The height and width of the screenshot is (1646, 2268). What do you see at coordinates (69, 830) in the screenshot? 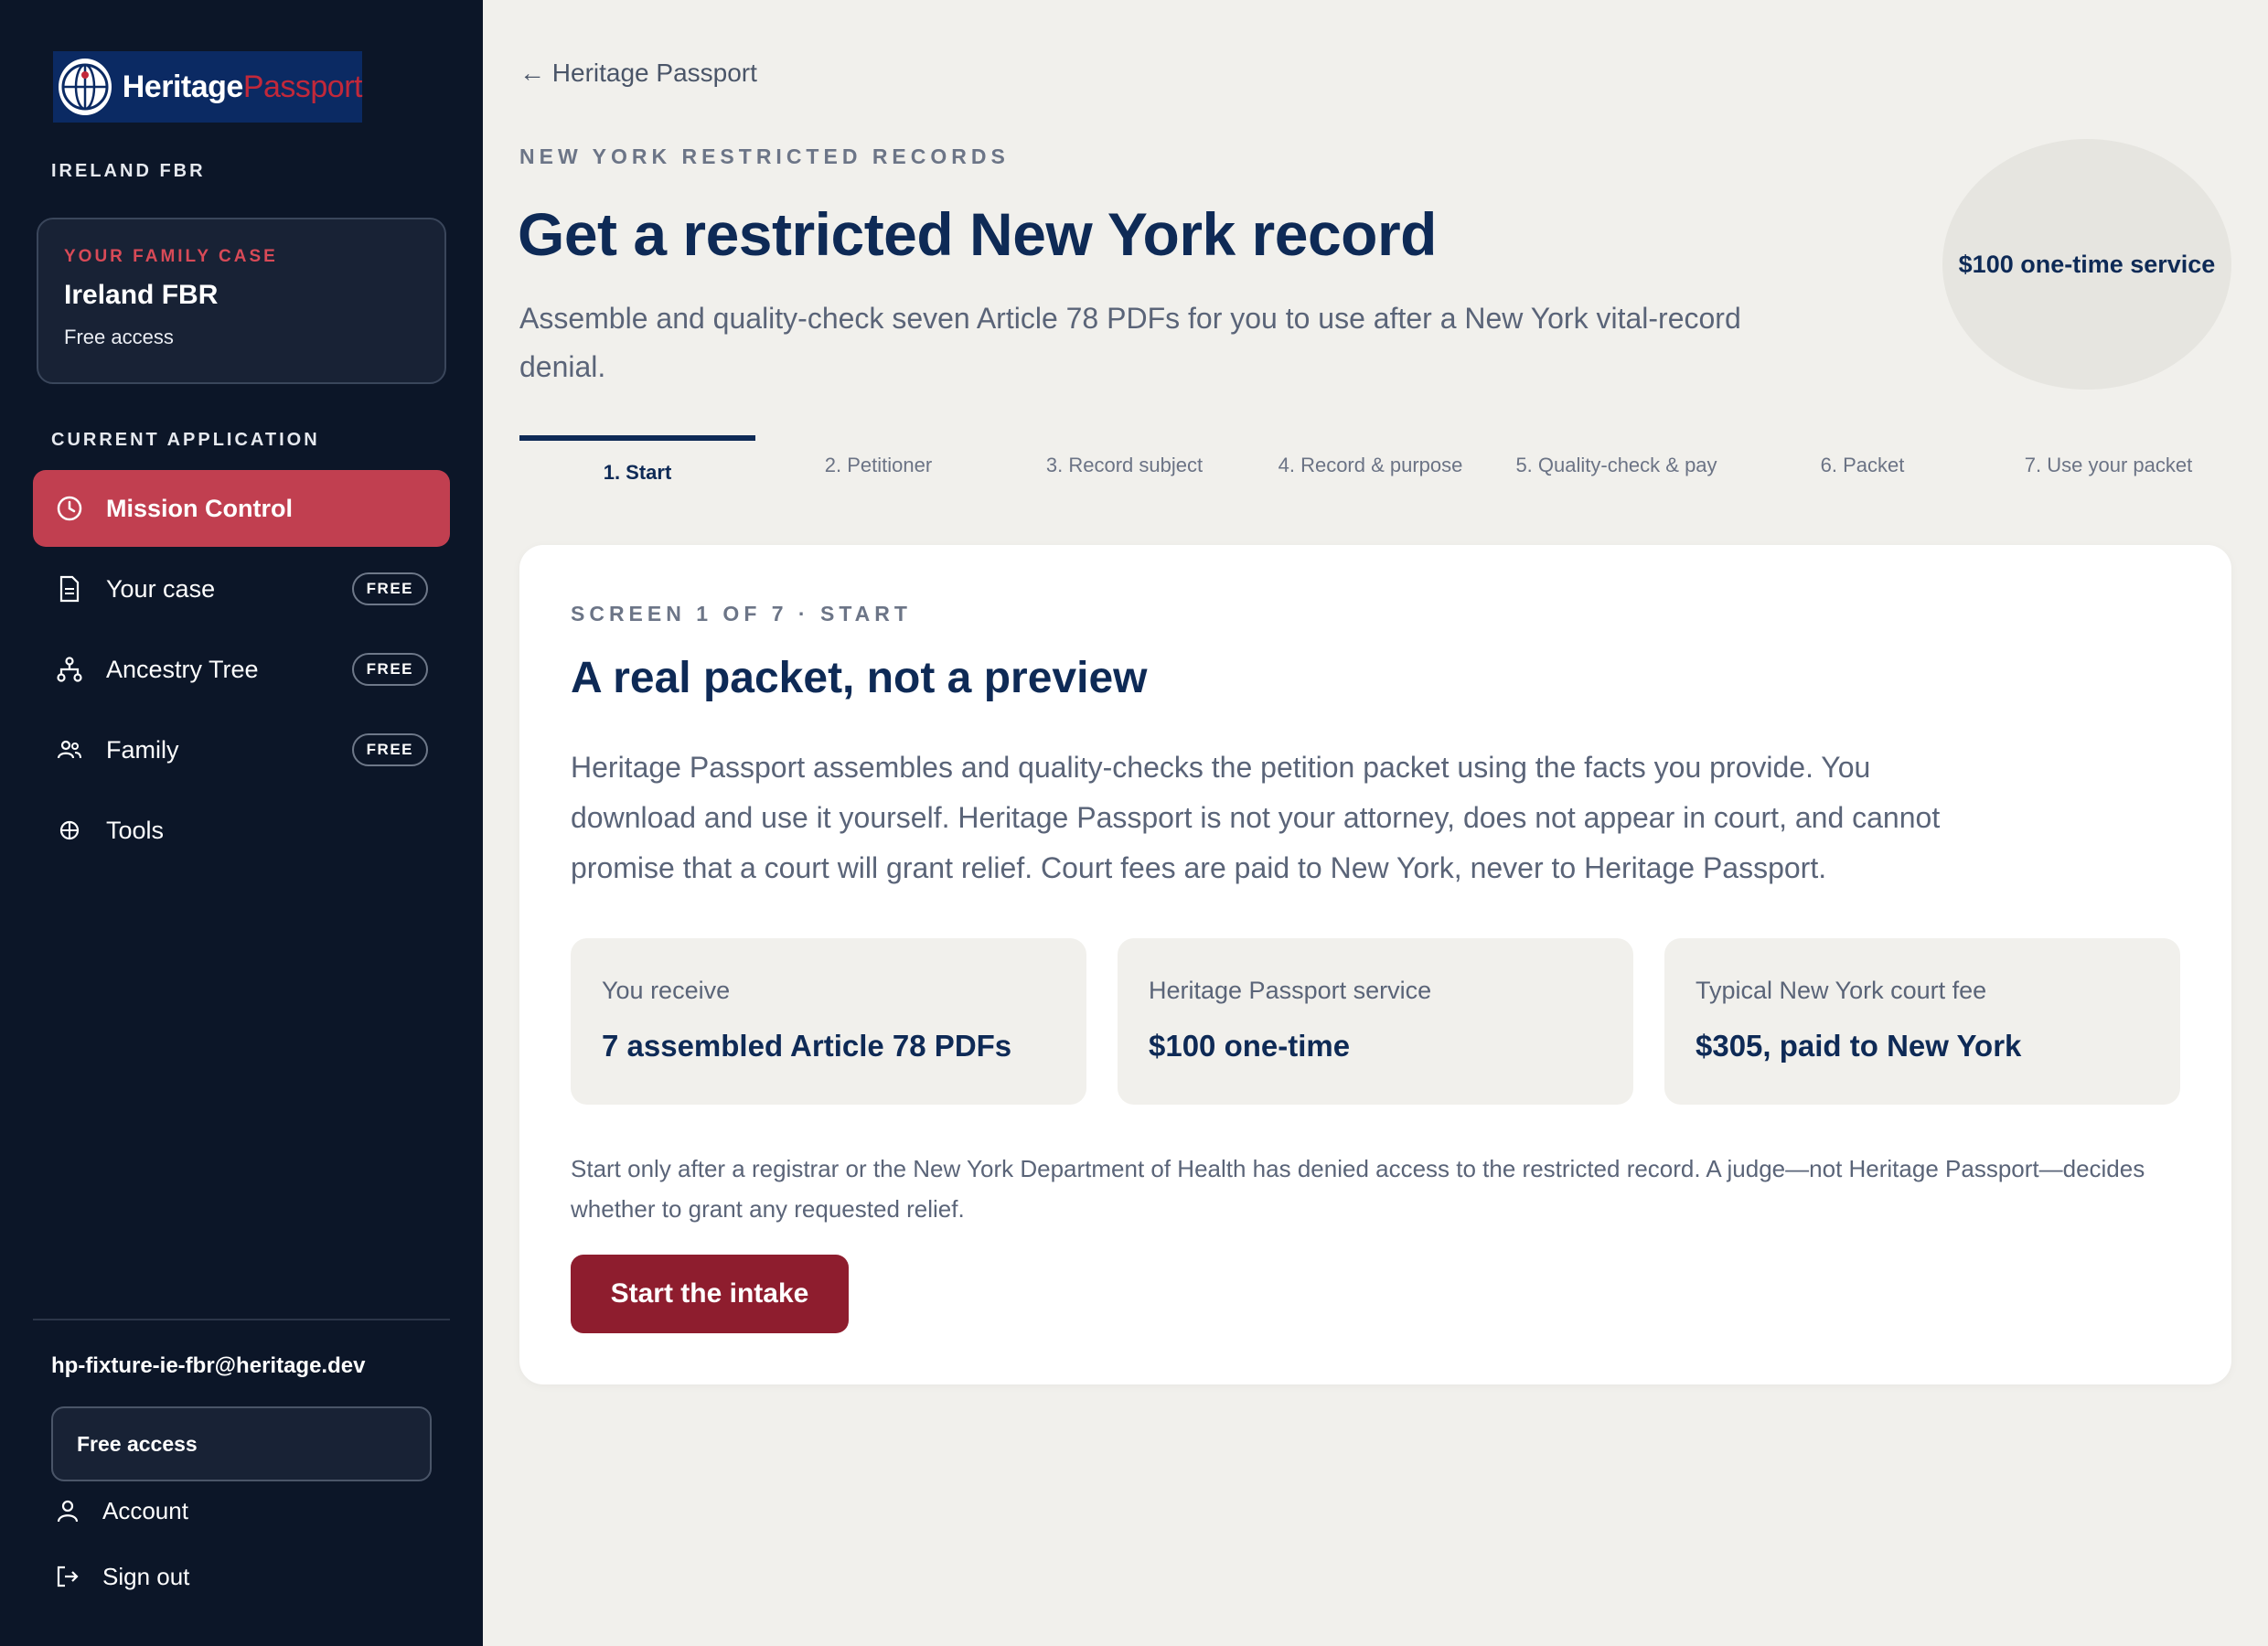
I see `tools-icon` at bounding box center [69, 830].